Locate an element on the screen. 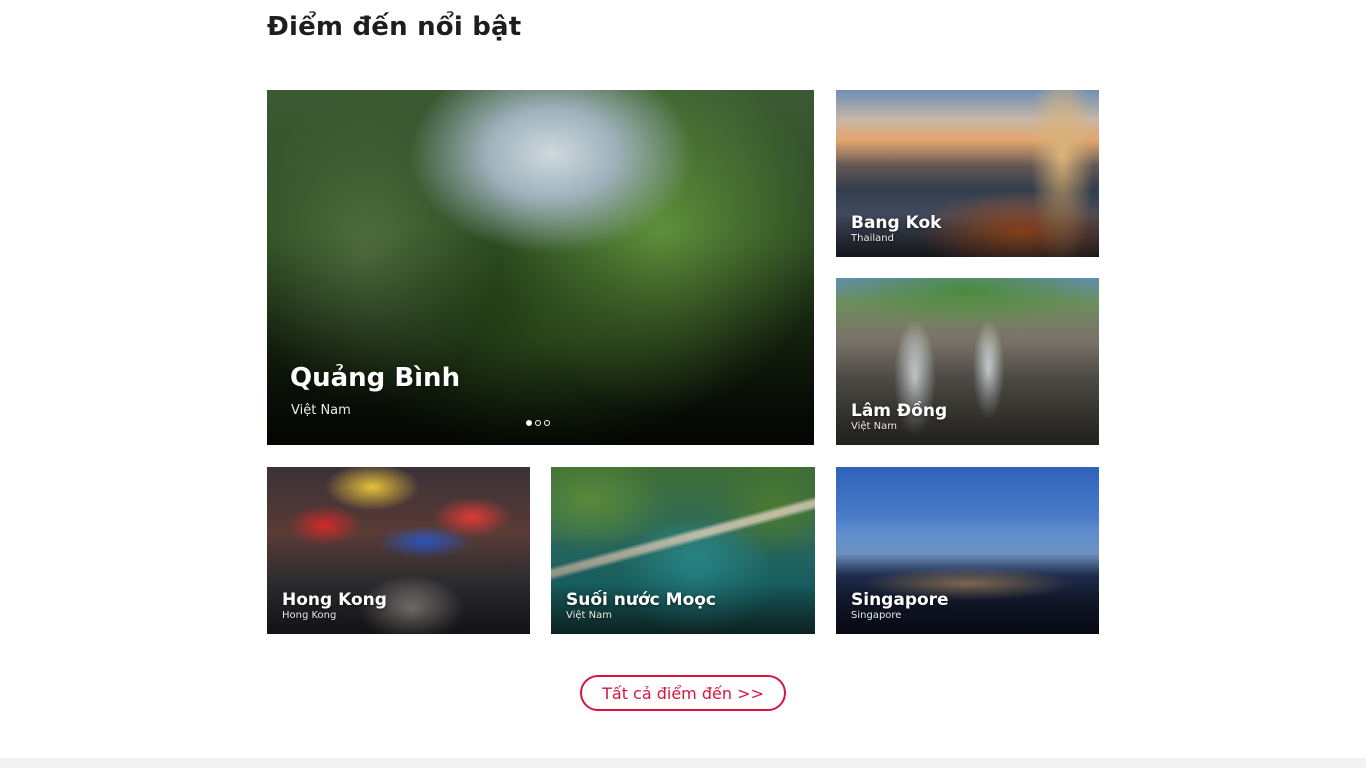  featured-destination-name: Quảng Bình is located at coordinates (375, 378).